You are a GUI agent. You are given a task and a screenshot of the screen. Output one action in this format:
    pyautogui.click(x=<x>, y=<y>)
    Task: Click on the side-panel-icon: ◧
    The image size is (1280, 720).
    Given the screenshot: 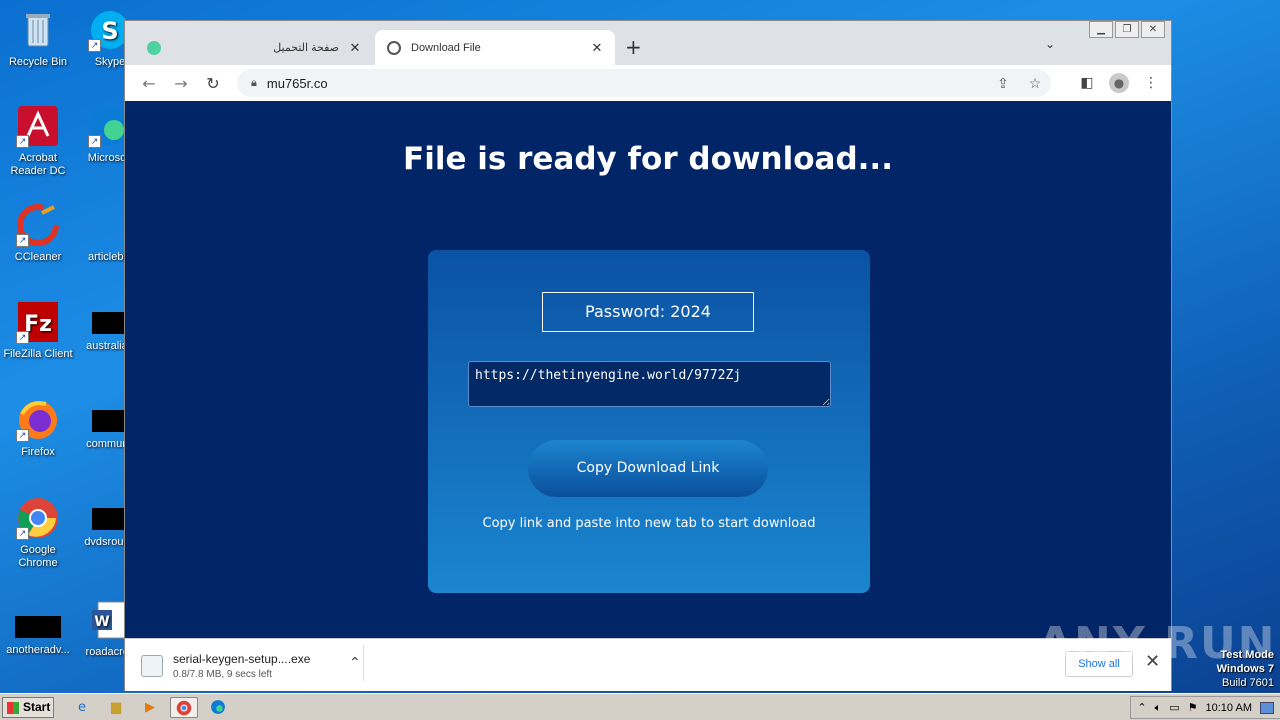 What is the action you would take?
    pyautogui.click(x=1087, y=83)
    